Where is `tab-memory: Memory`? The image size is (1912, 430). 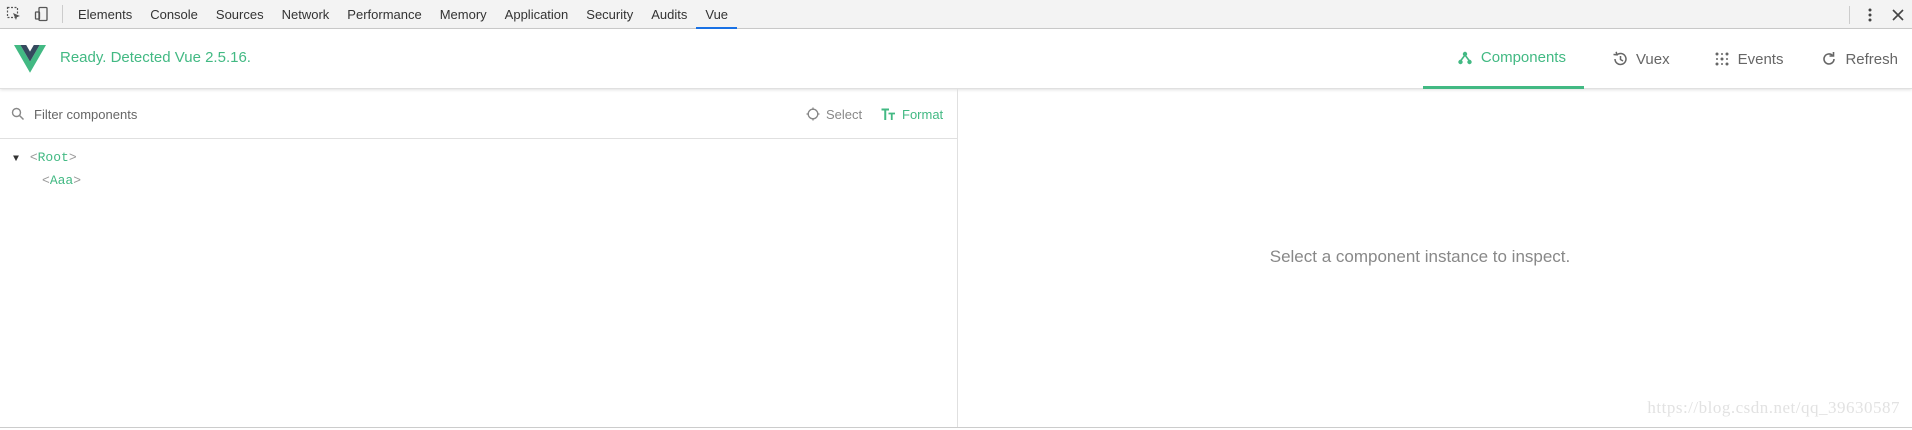 tab-memory: Memory is located at coordinates (463, 14).